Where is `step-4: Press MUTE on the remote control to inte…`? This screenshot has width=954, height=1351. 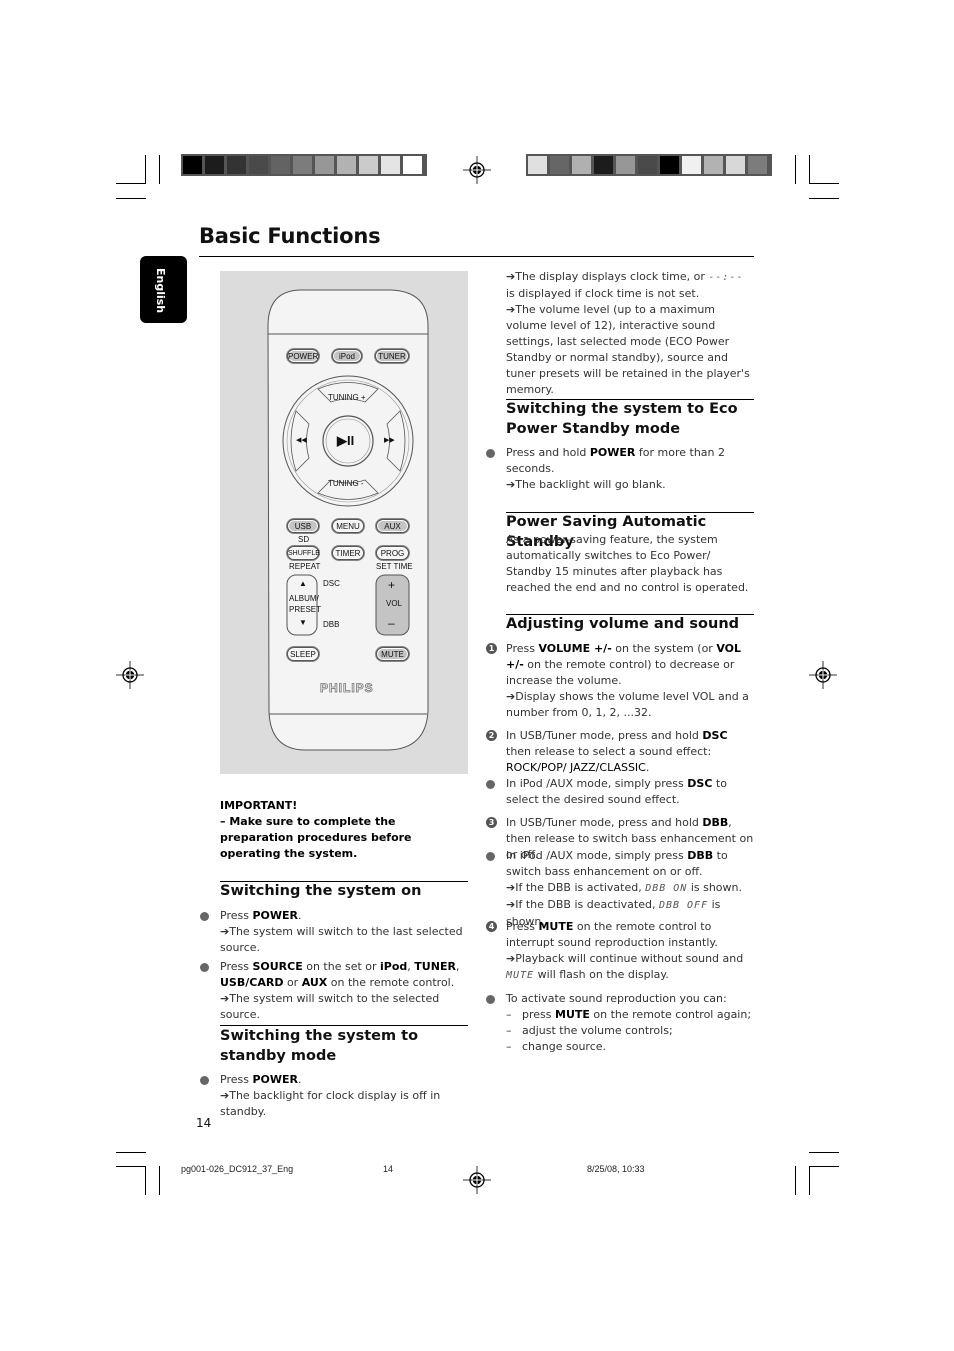 step-4: Press MUTE on the remote control to inte… is located at coordinates (630, 951).